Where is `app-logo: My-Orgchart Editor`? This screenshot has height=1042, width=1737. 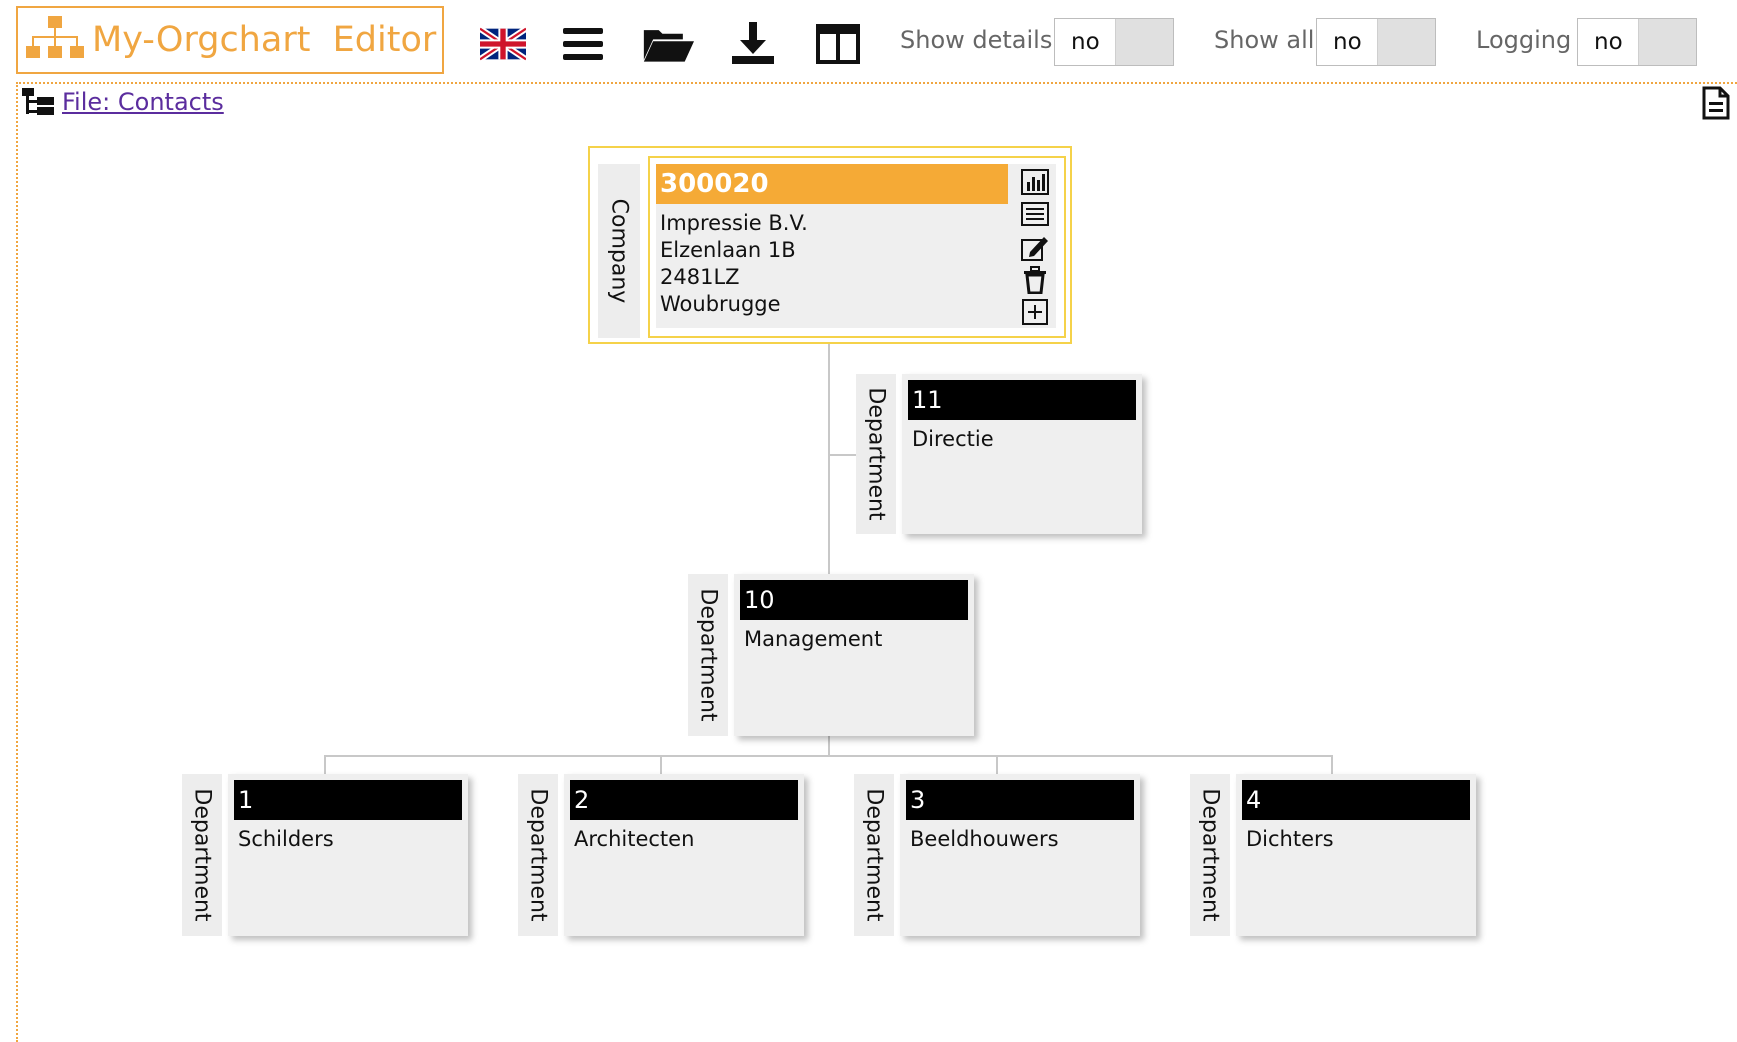 app-logo: My-Orgchart Editor is located at coordinates (230, 40).